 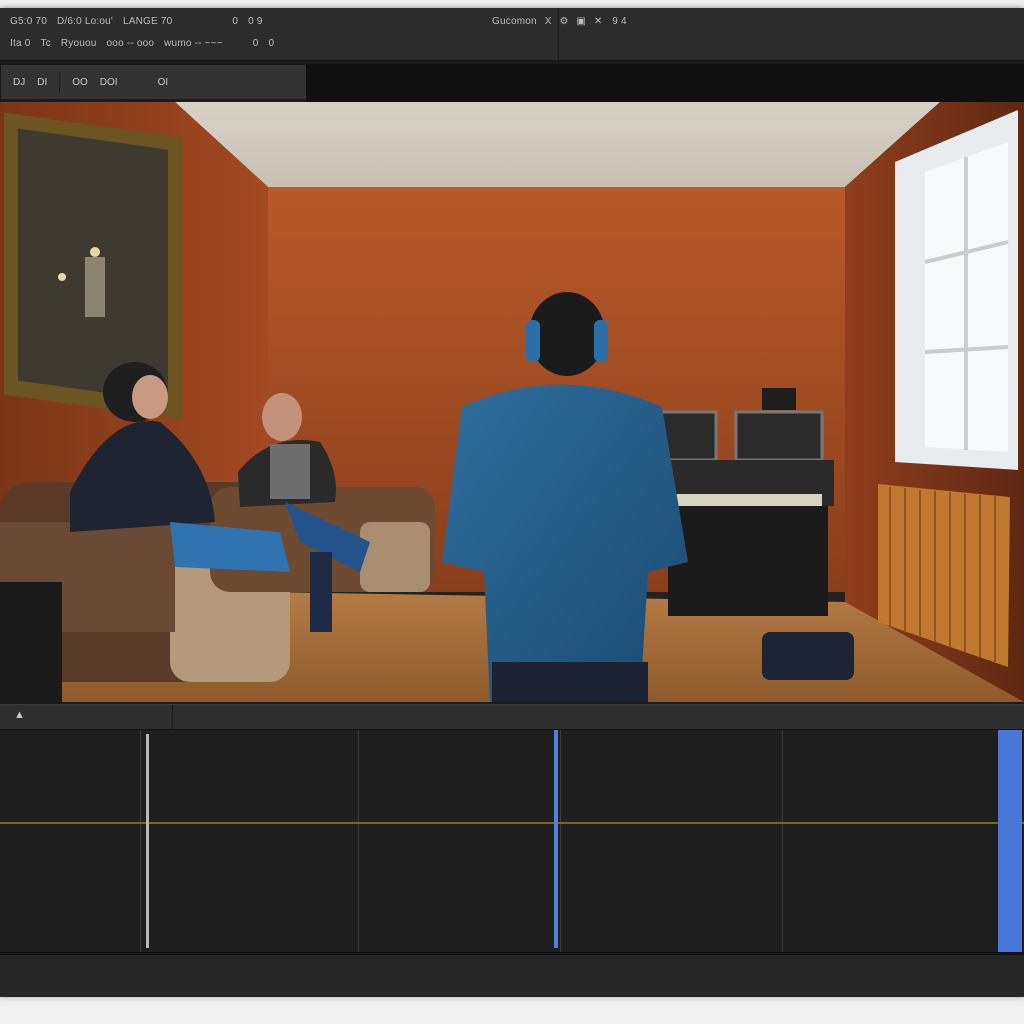 I want to click on close-icon: ✕, so click(x=598, y=21).